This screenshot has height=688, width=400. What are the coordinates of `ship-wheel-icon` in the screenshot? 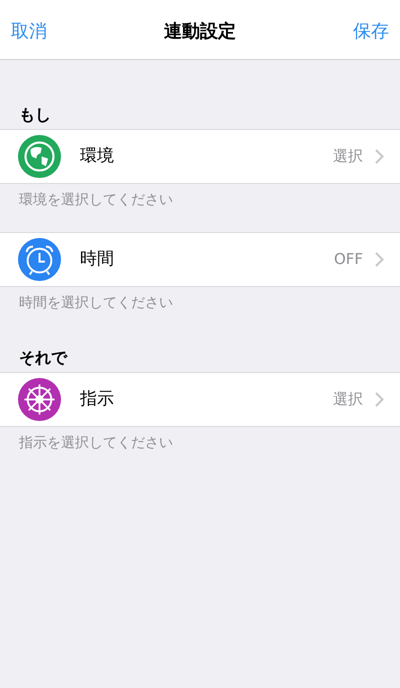 It's located at (39, 399).